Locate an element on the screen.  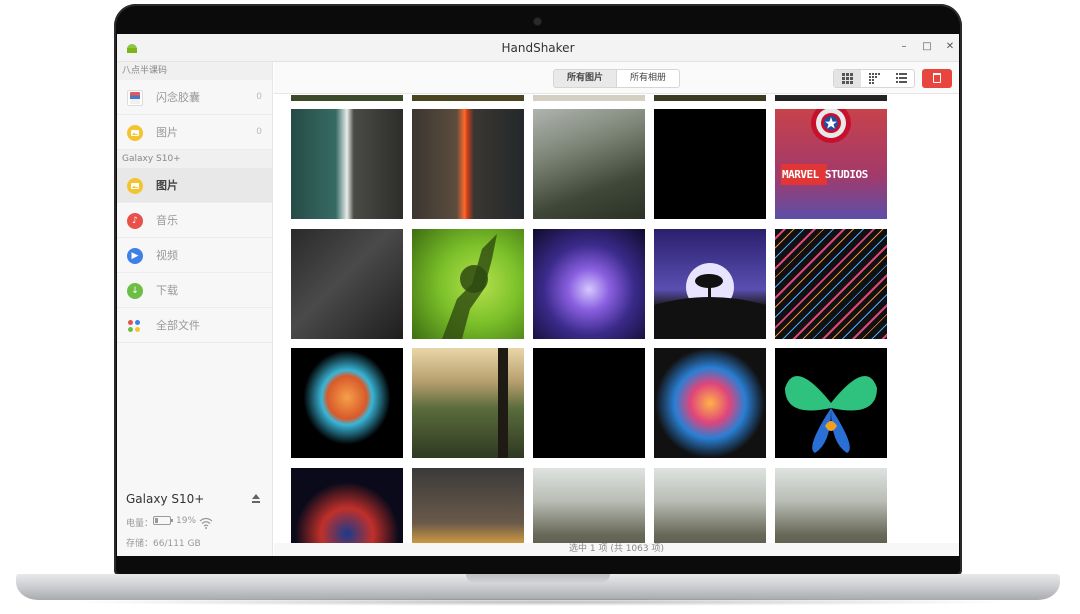
tab-all-photos: 所有图片 is located at coordinates (585, 78).